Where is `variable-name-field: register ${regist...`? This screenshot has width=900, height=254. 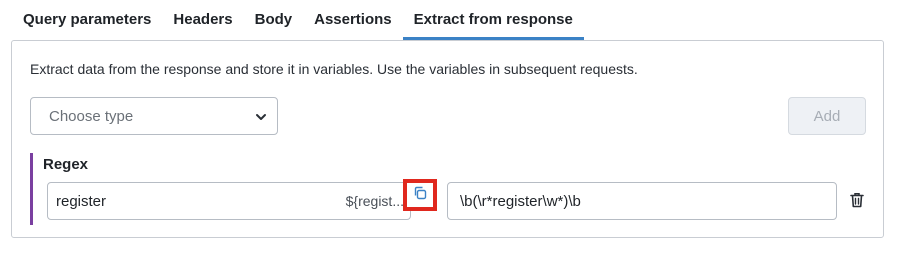
variable-name-field: register ${regist... is located at coordinates (229, 201).